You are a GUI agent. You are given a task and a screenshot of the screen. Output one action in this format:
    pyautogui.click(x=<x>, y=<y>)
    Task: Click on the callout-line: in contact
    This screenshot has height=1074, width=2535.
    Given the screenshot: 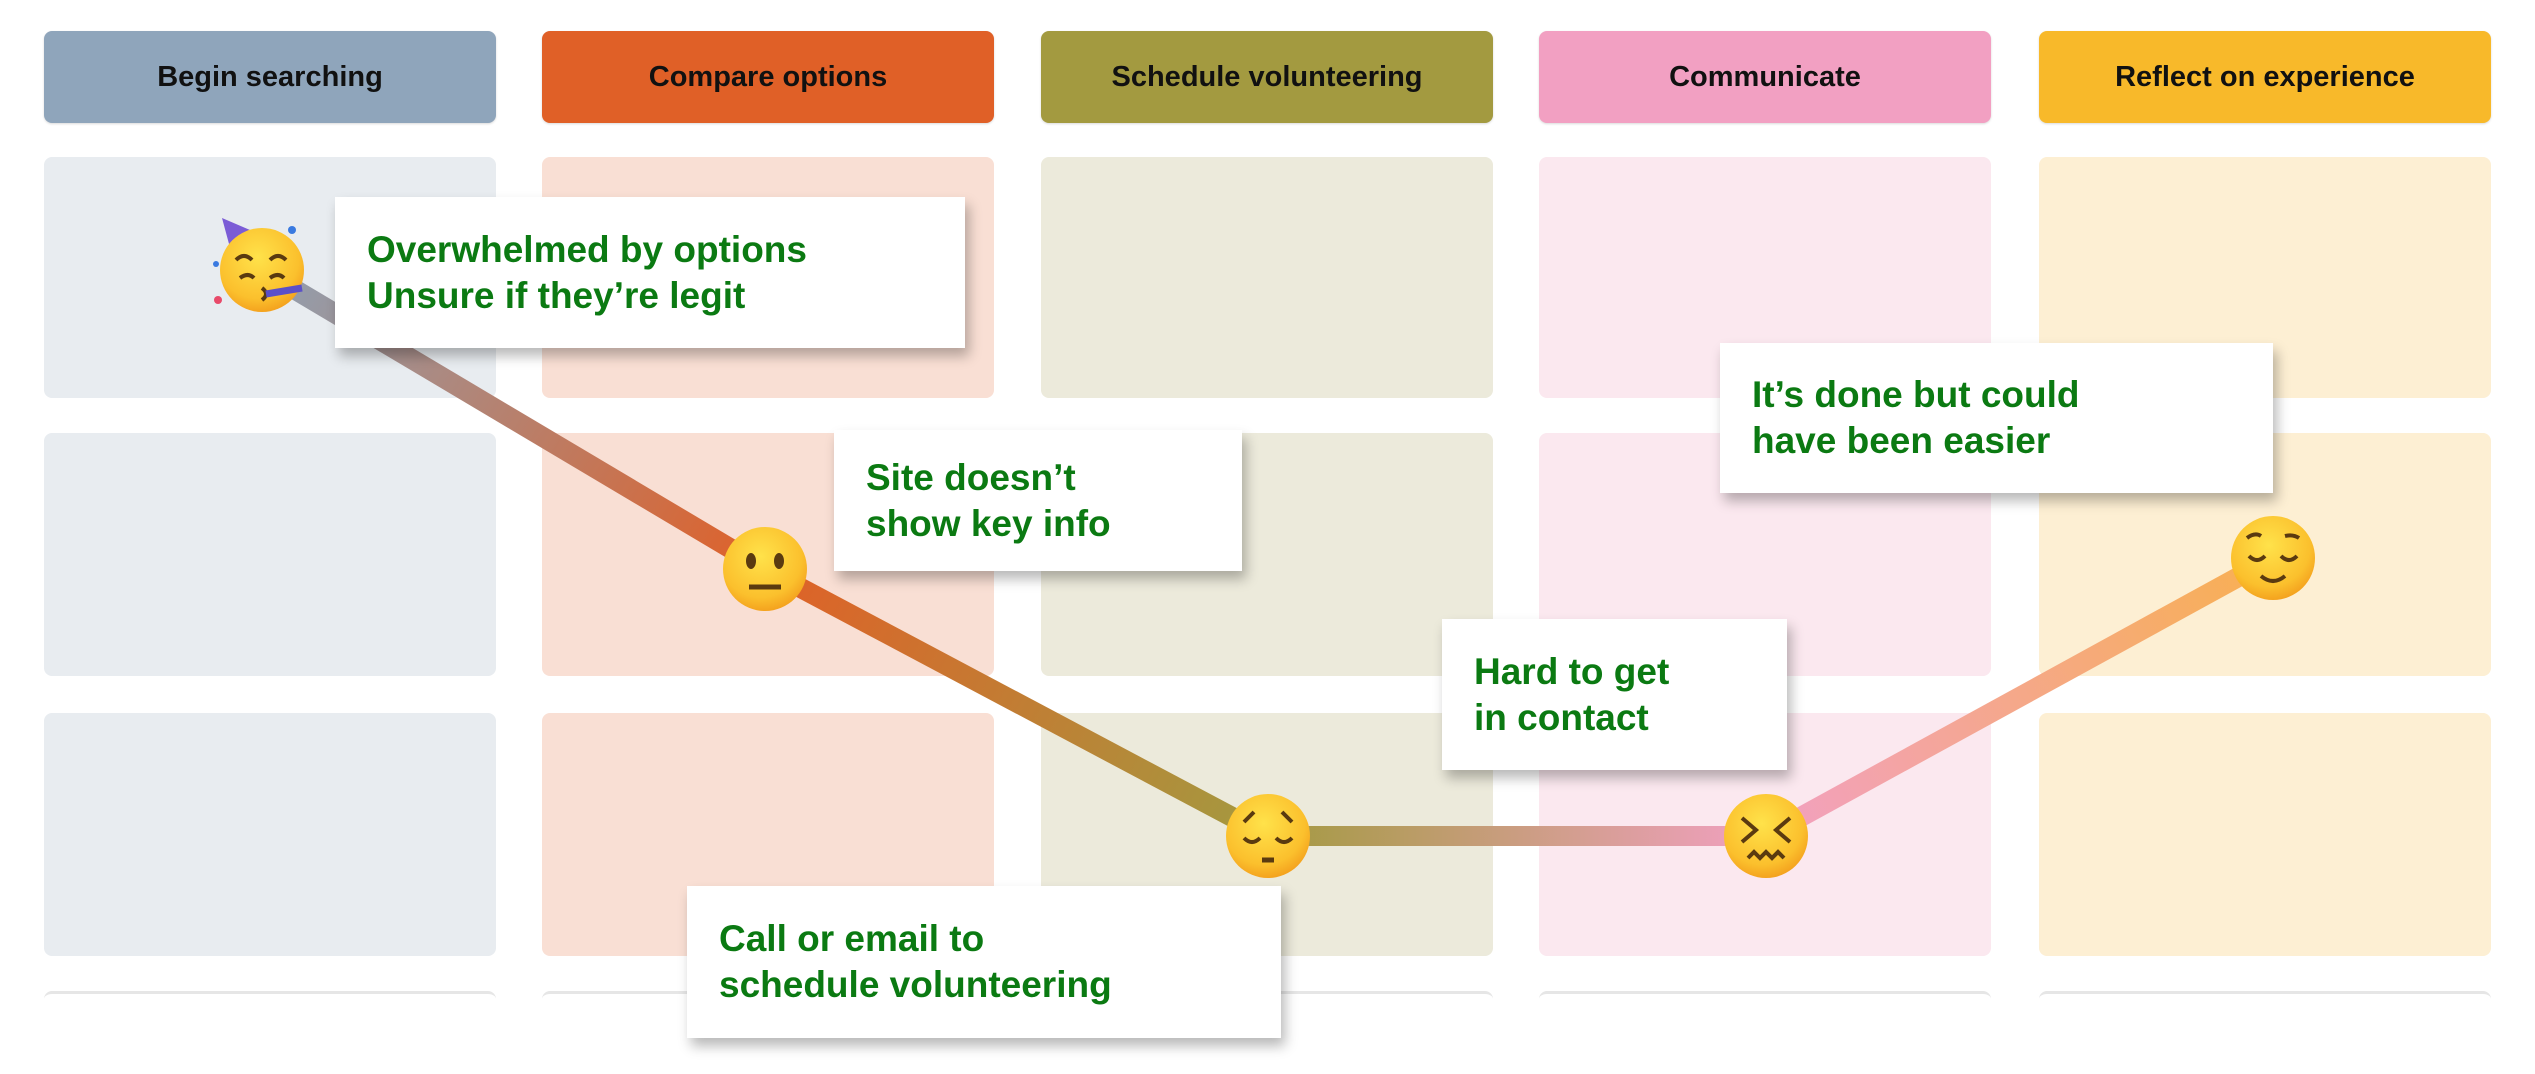 What is the action you would take?
    pyautogui.click(x=1561, y=717)
    